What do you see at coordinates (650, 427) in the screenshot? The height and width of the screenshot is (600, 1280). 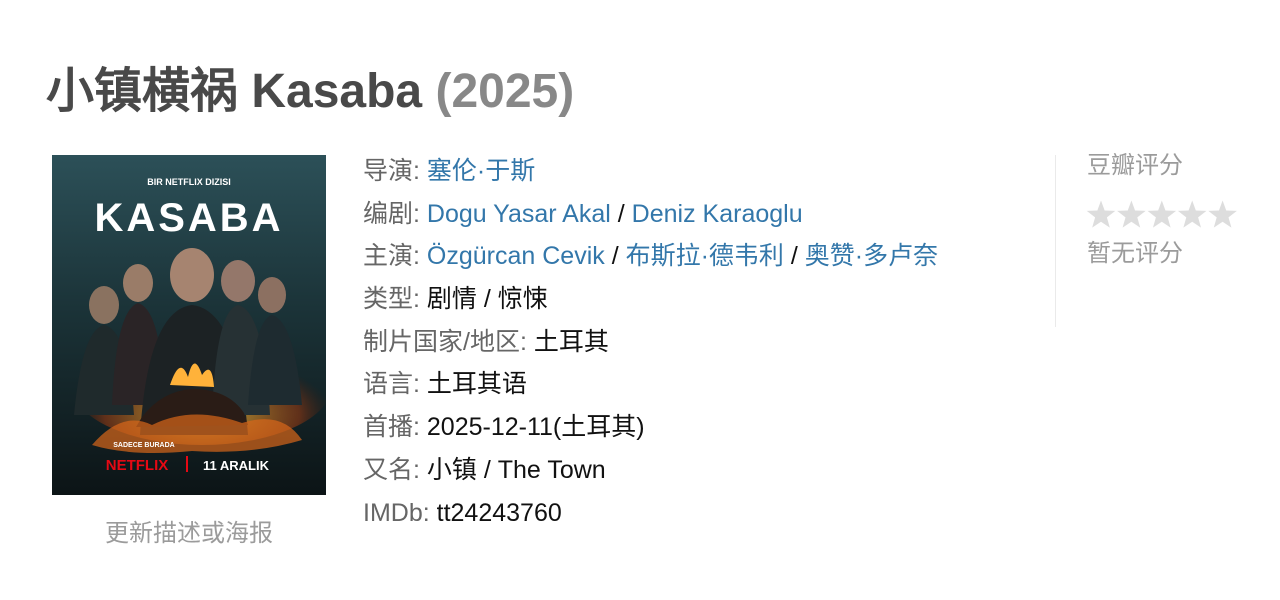 I see `info-row-premiere: 首播: 2025-12-11(土耳其)` at bounding box center [650, 427].